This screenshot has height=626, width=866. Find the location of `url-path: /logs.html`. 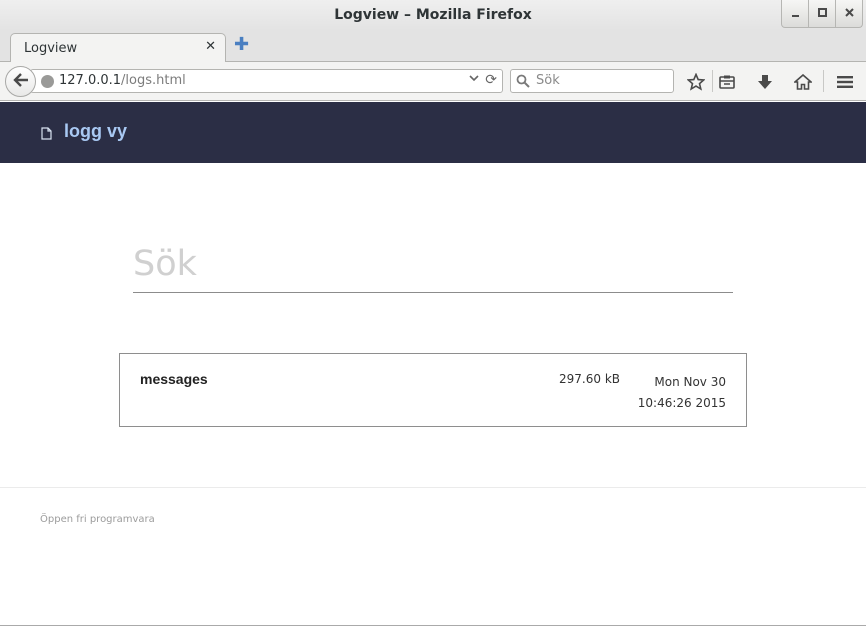

url-path: /logs.html is located at coordinates (153, 80).